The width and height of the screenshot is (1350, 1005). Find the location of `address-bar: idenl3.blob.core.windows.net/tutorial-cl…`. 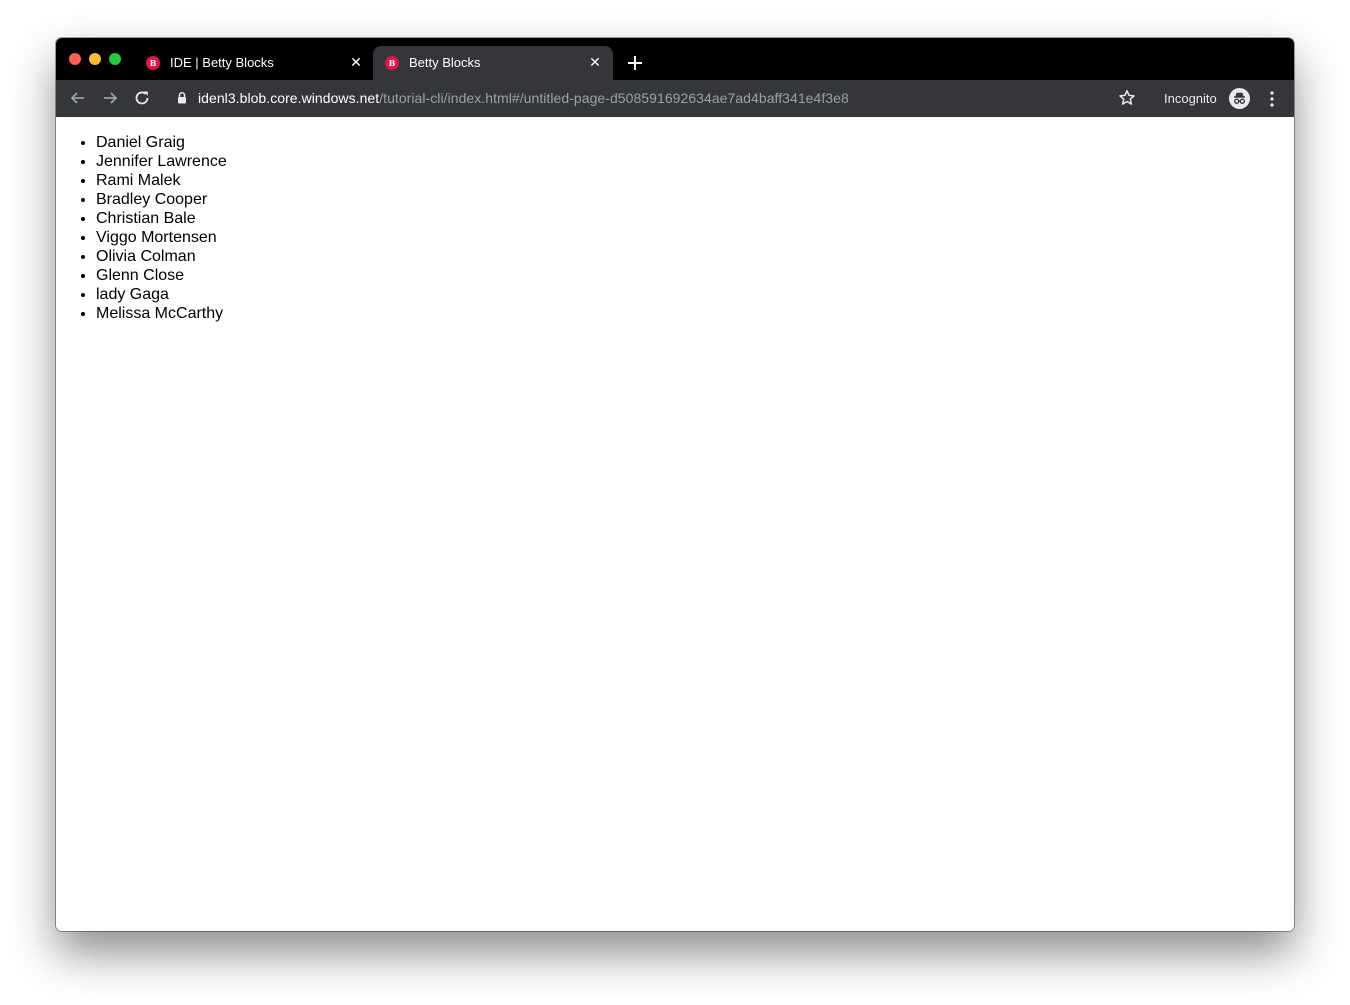

address-bar: idenl3.blob.core.windows.net/tutorial-cl… is located at coordinates (523, 98).